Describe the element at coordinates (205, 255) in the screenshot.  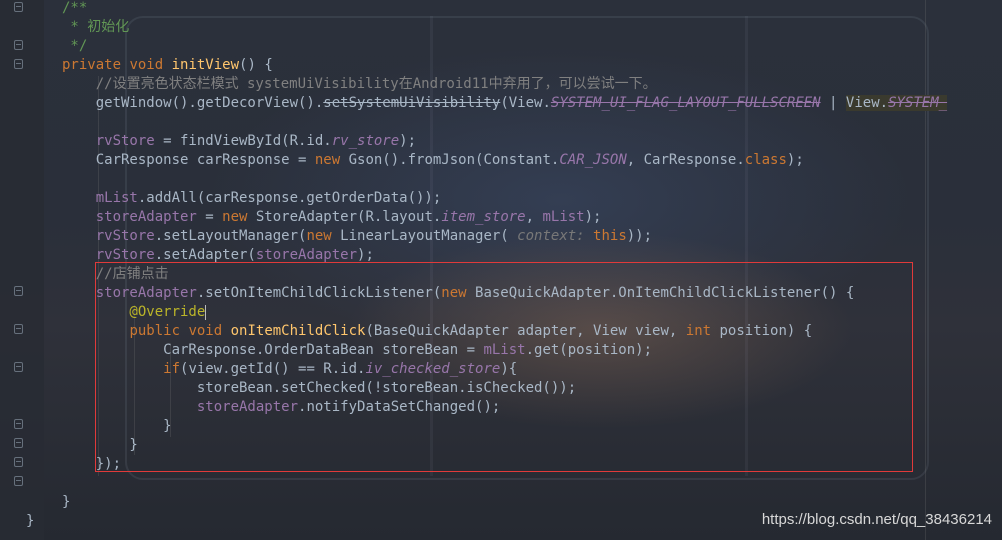
I see `code-token: .setAdapter(` at that location.